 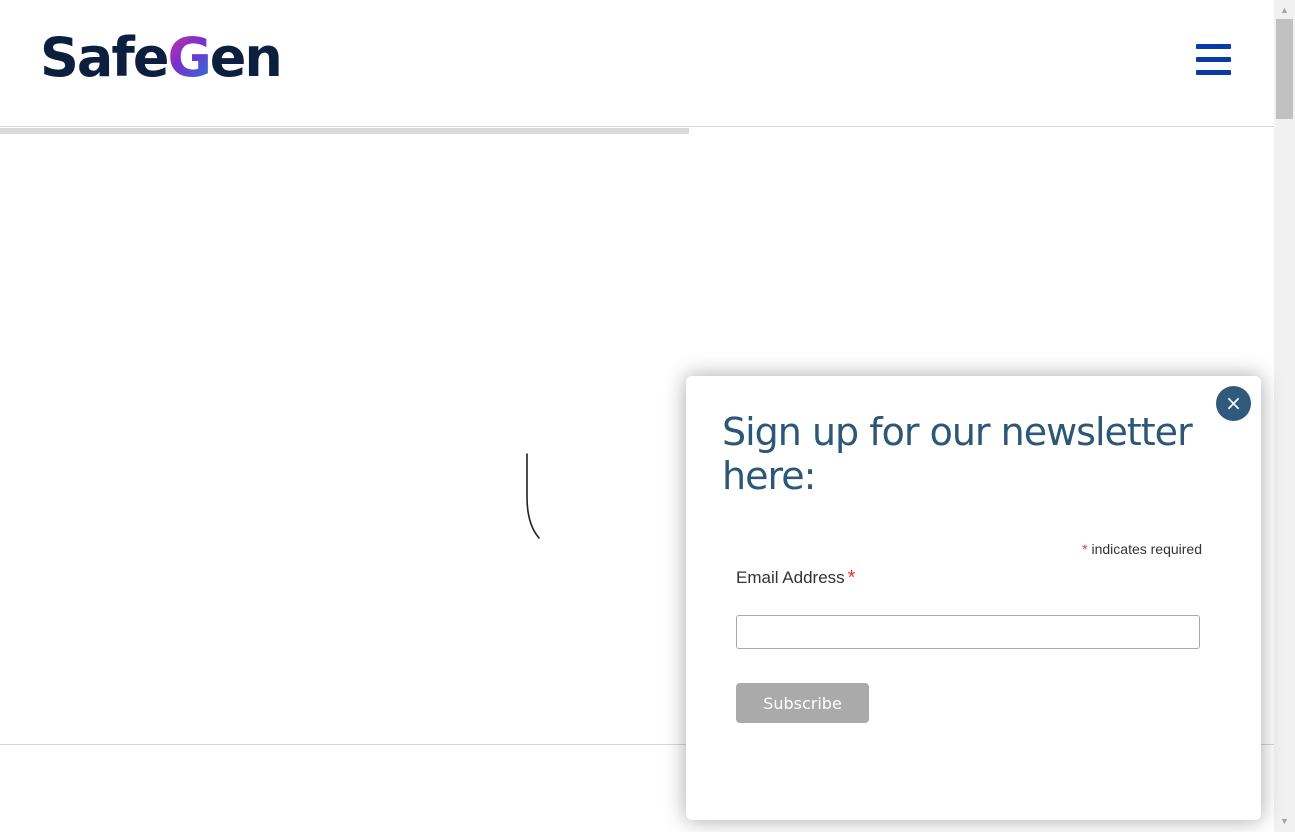 What do you see at coordinates (246, 57) in the screenshot?
I see `logo-text-en: en` at bounding box center [246, 57].